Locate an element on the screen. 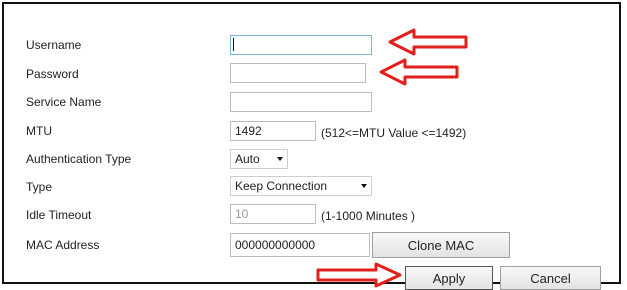 This screenshot has height=290, width=627. cancel-button: Cancel is located at coordinates (550, 278).